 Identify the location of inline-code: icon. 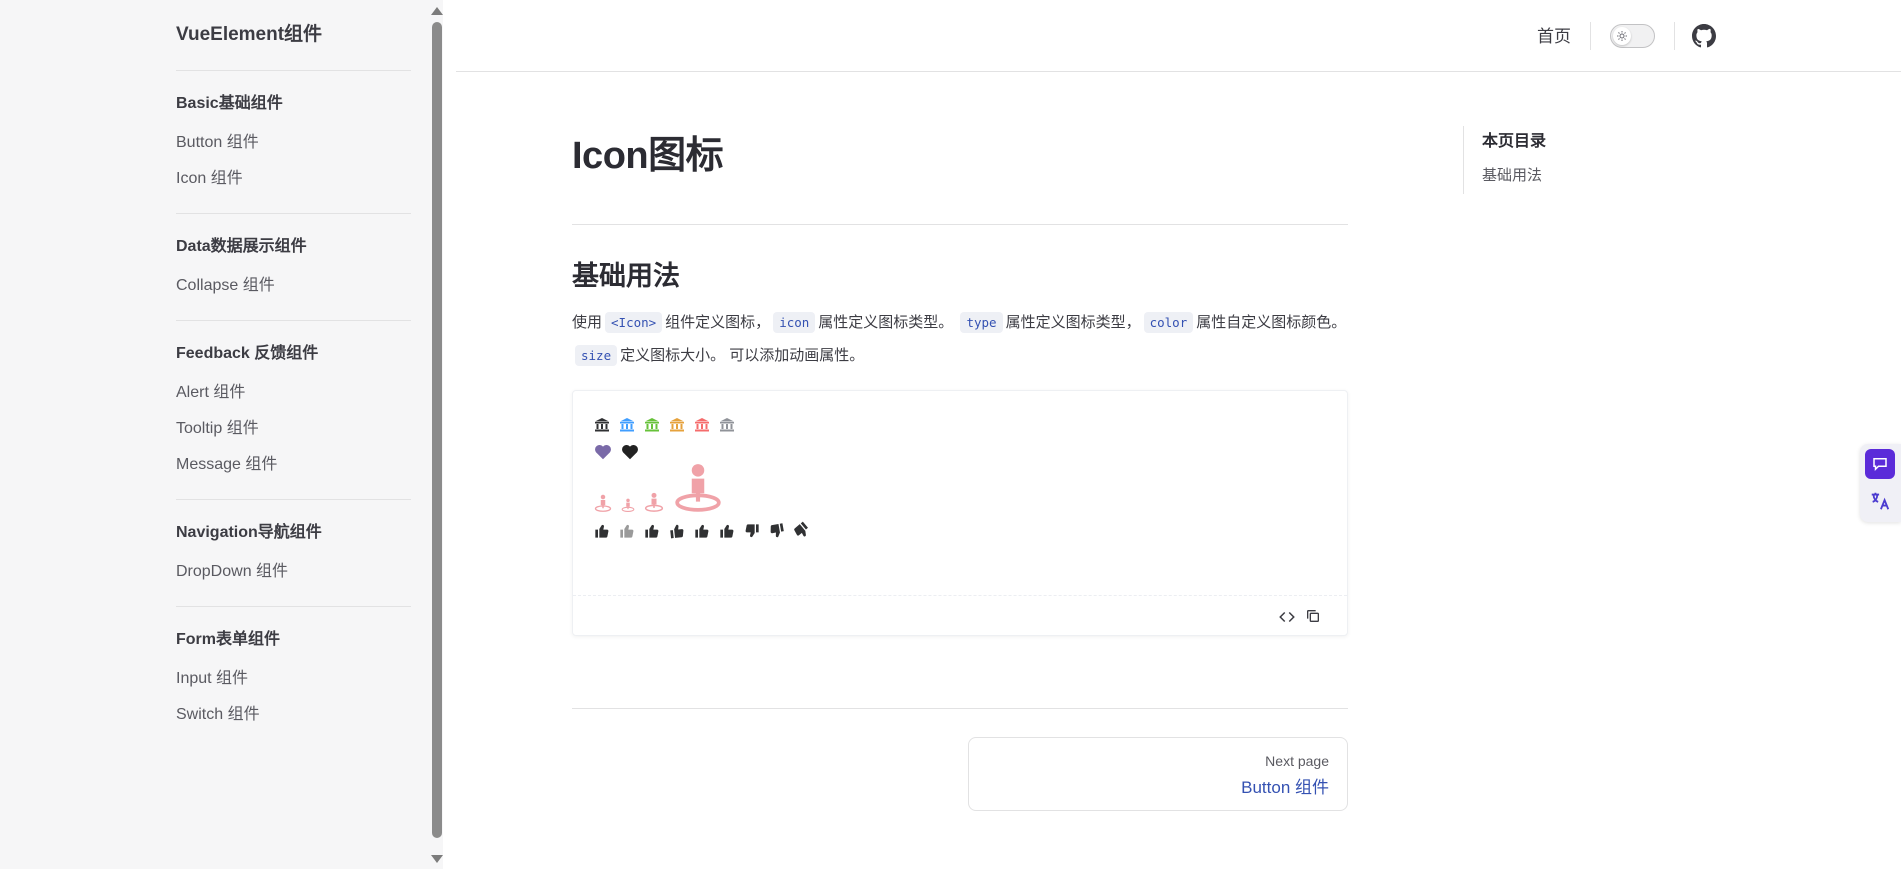
(794, 322).